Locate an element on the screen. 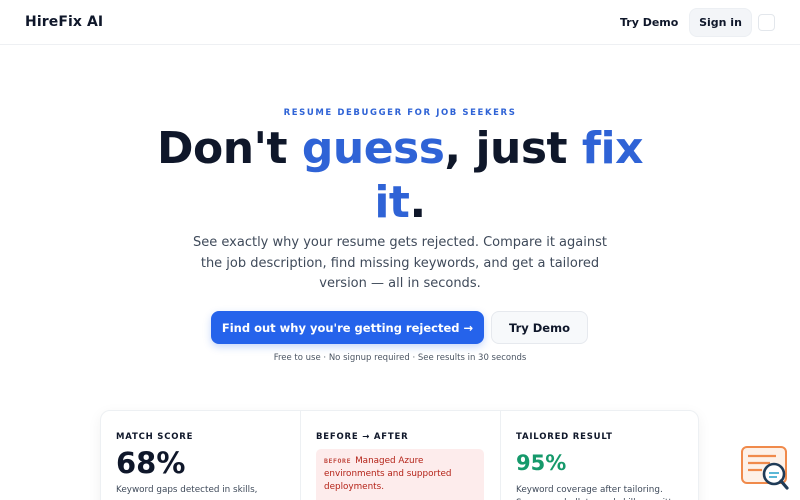  search-chat-icon is located at coordinates (765, 468).